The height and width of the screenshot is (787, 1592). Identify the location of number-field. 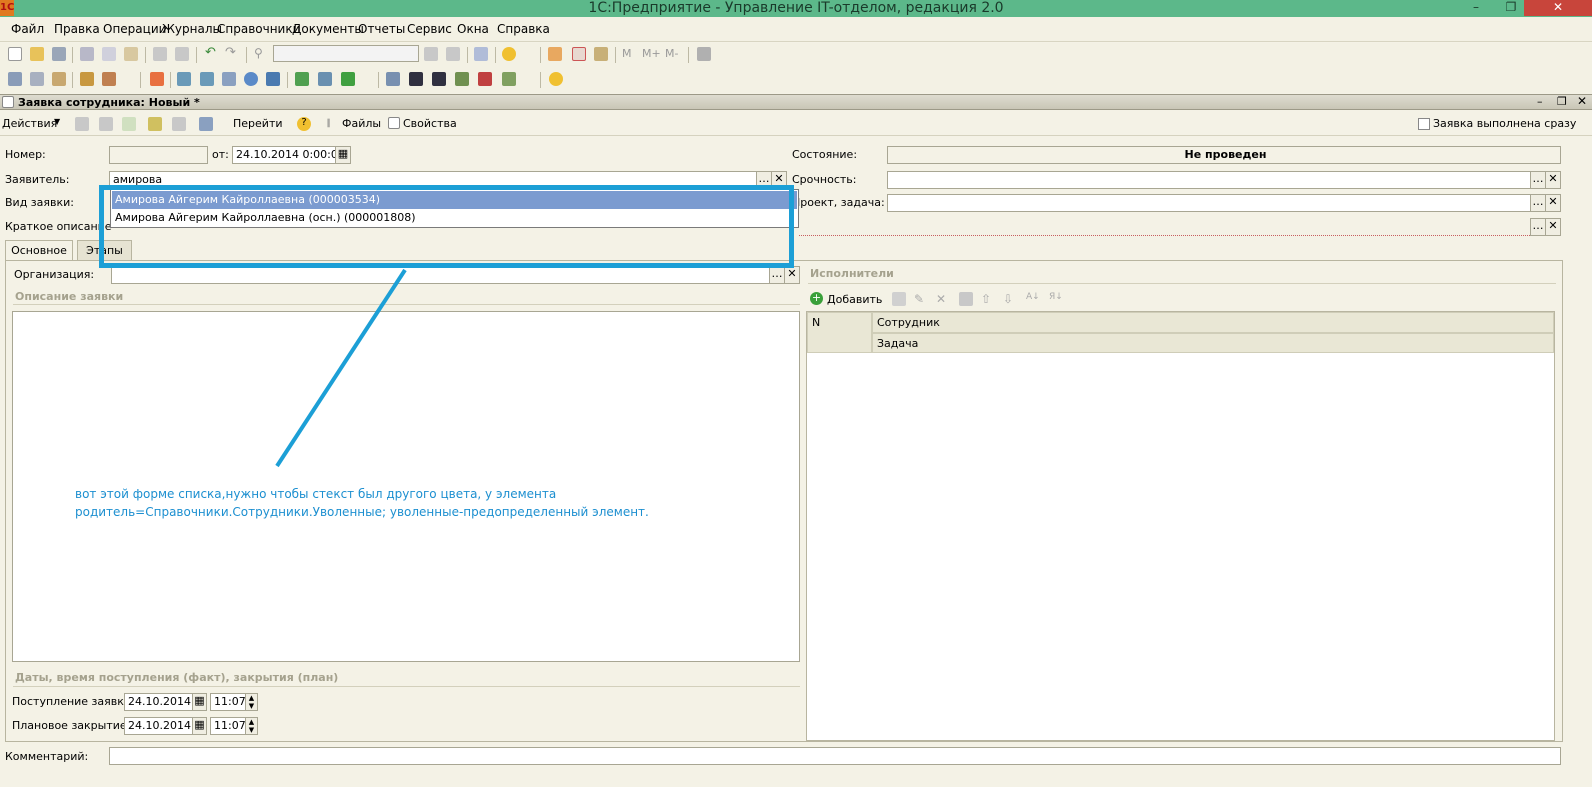
(158, 155).